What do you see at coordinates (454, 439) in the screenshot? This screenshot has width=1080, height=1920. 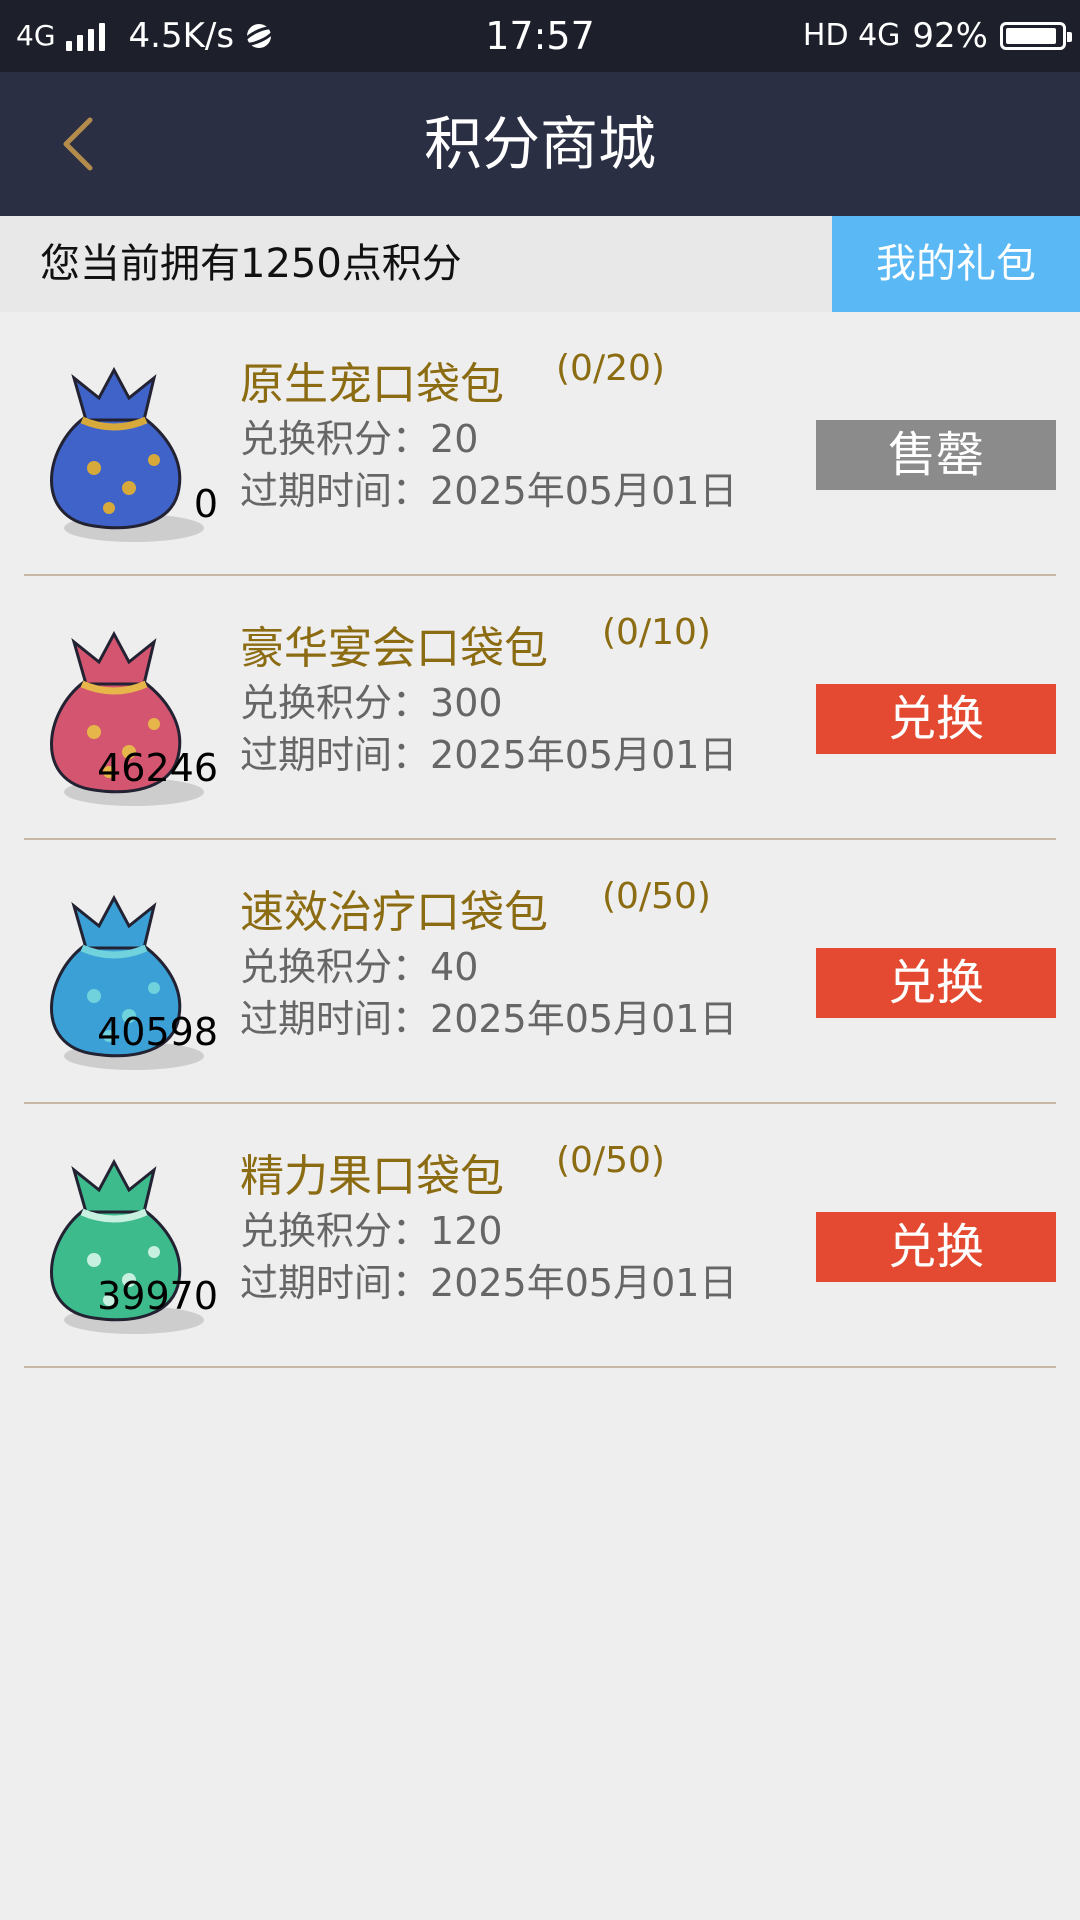 I see `price-value: 20` at bounding box center [454, 439].